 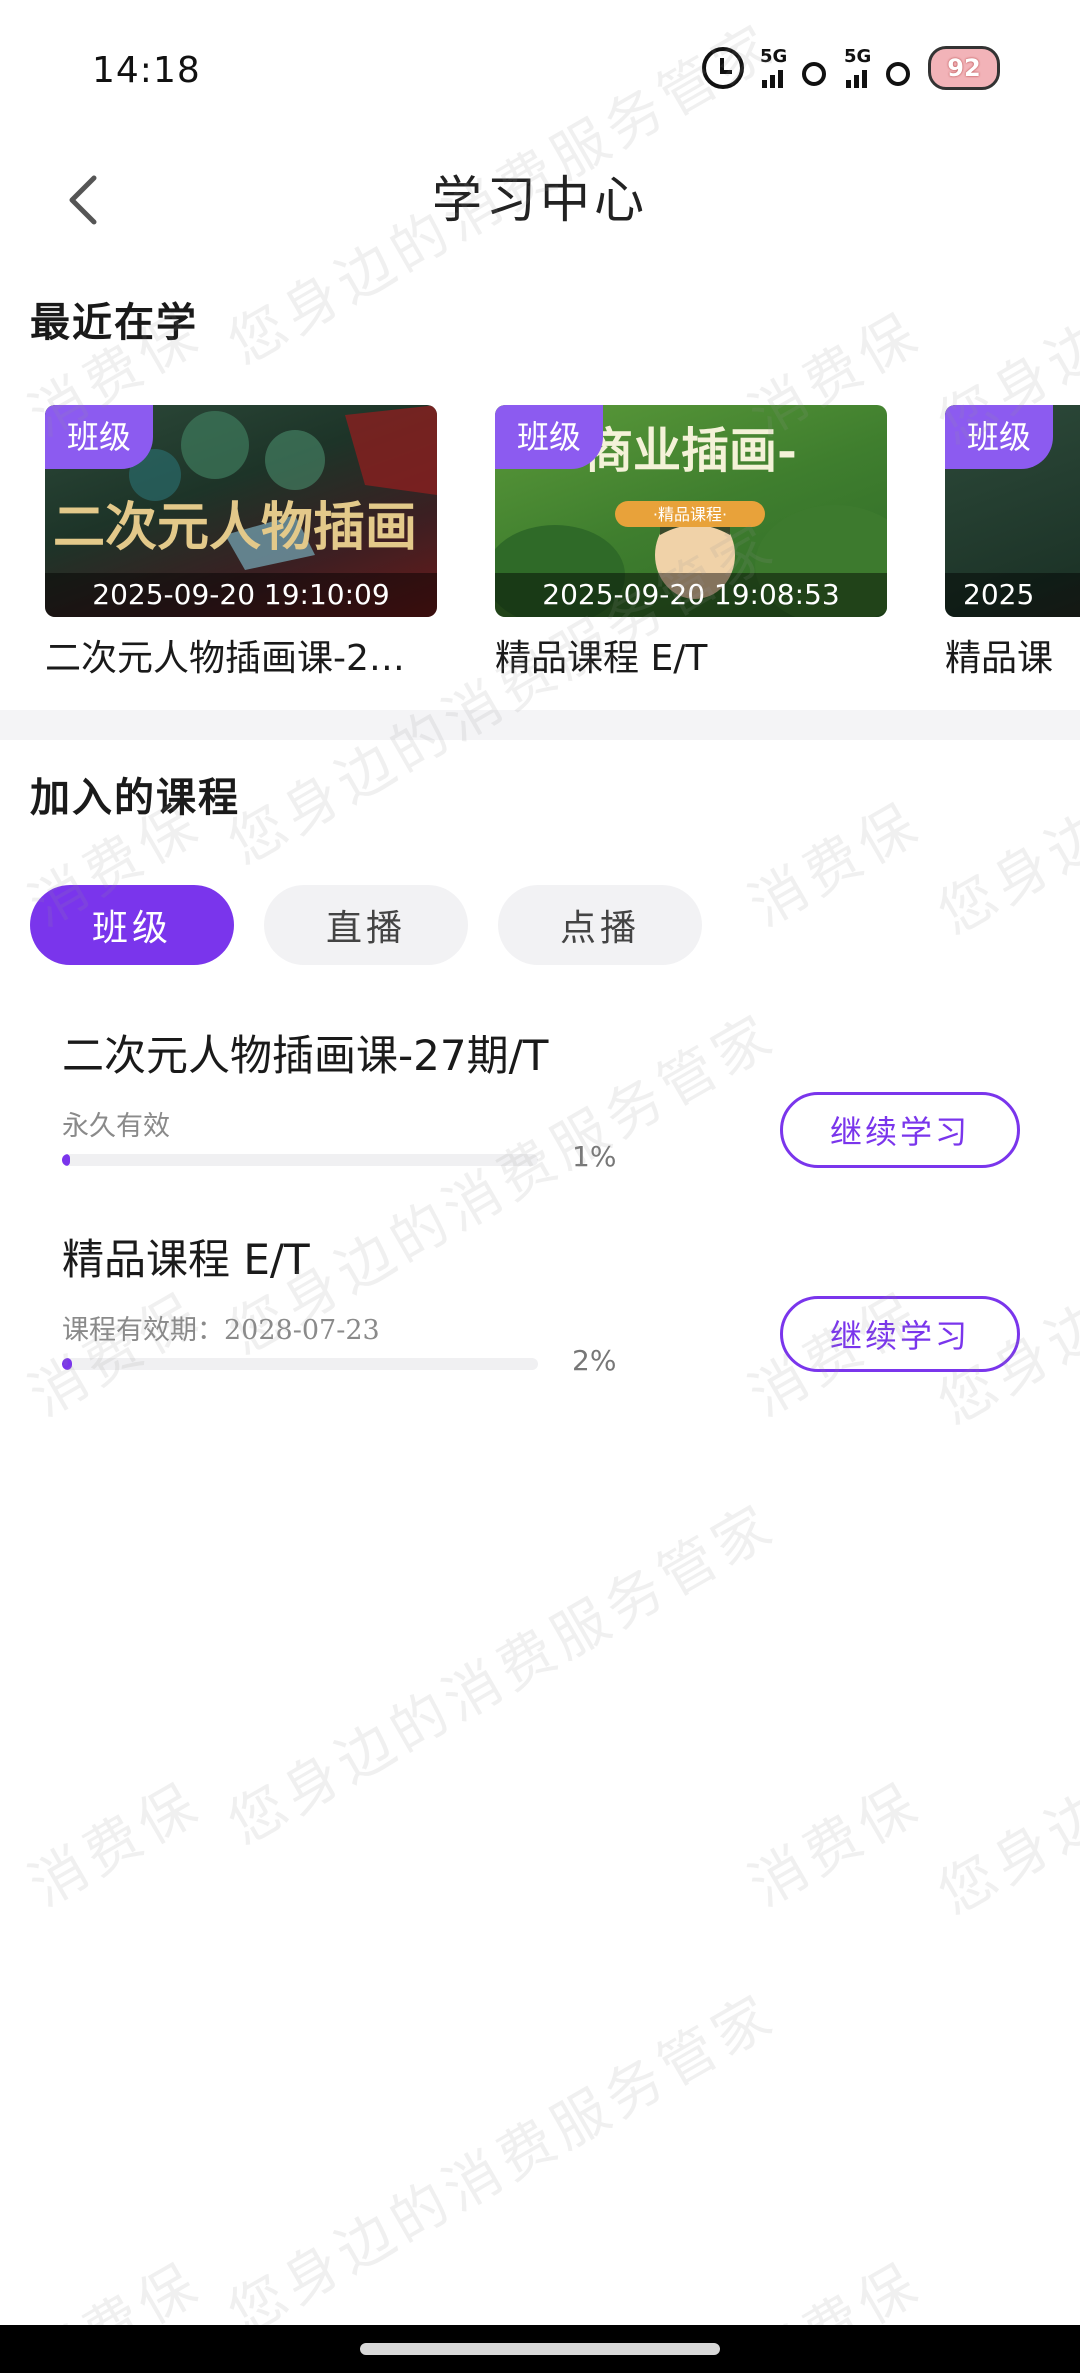 What do you see at coordinates (1012, 655) in the screenshot?
I see `recent-course-title: 精品课` at bounding box center [1012, 655].